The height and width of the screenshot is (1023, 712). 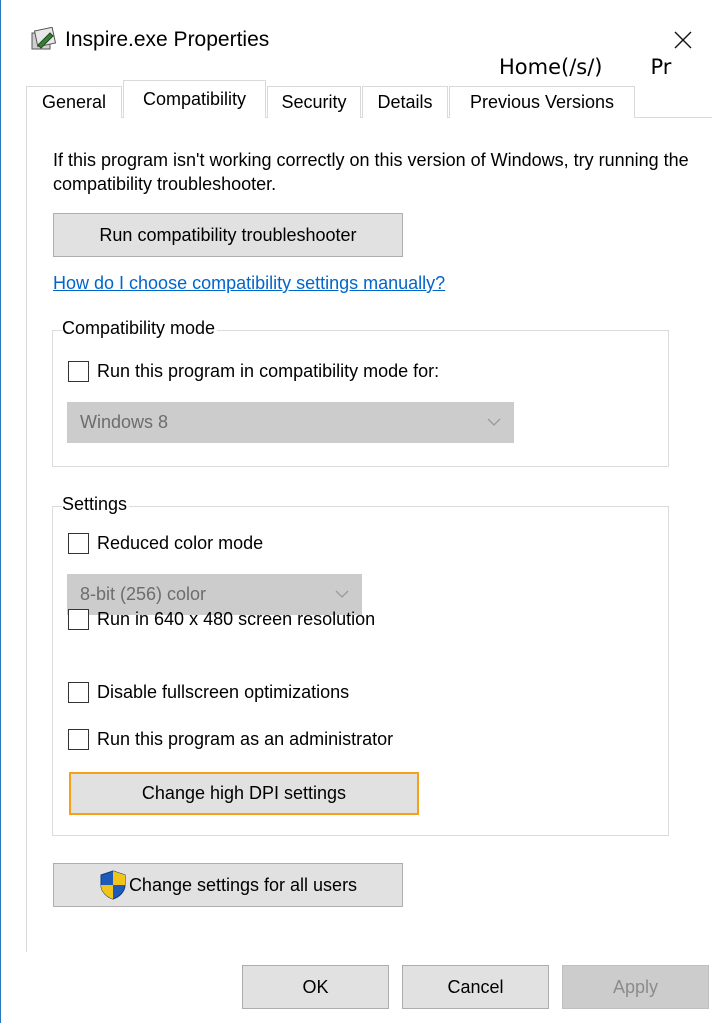 I want to click on cancel-button: Cancel, so click(x=475, y=987).